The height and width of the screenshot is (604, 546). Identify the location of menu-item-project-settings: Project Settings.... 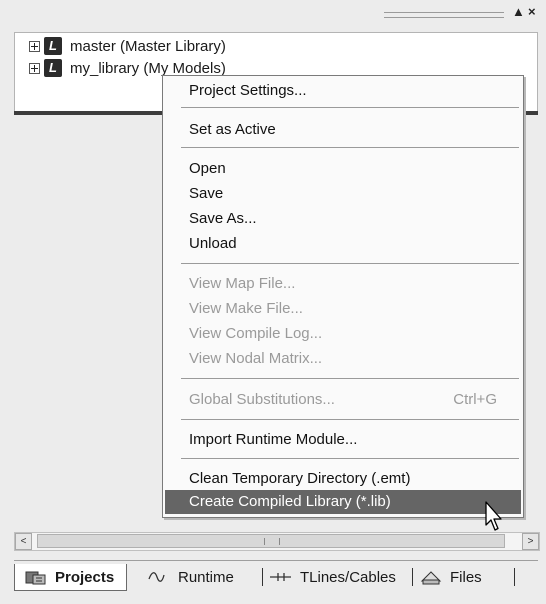
(248, 91).